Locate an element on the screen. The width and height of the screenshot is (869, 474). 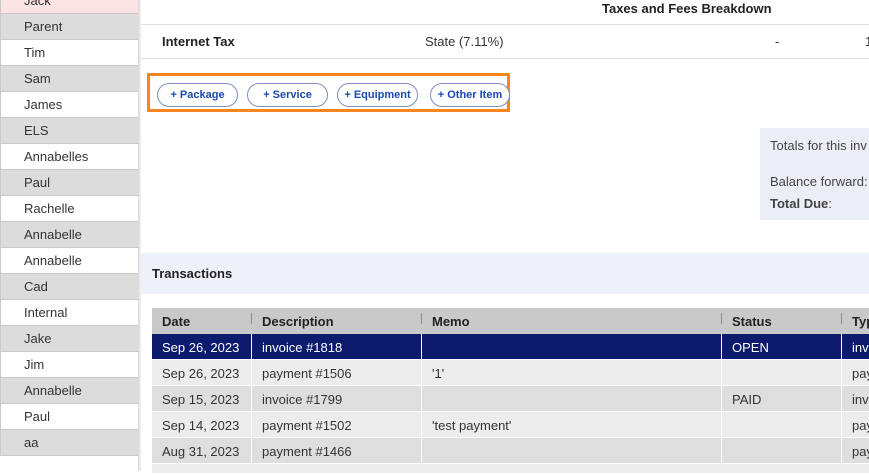
tax-amount: 1 is located at coordinates (867, 41).